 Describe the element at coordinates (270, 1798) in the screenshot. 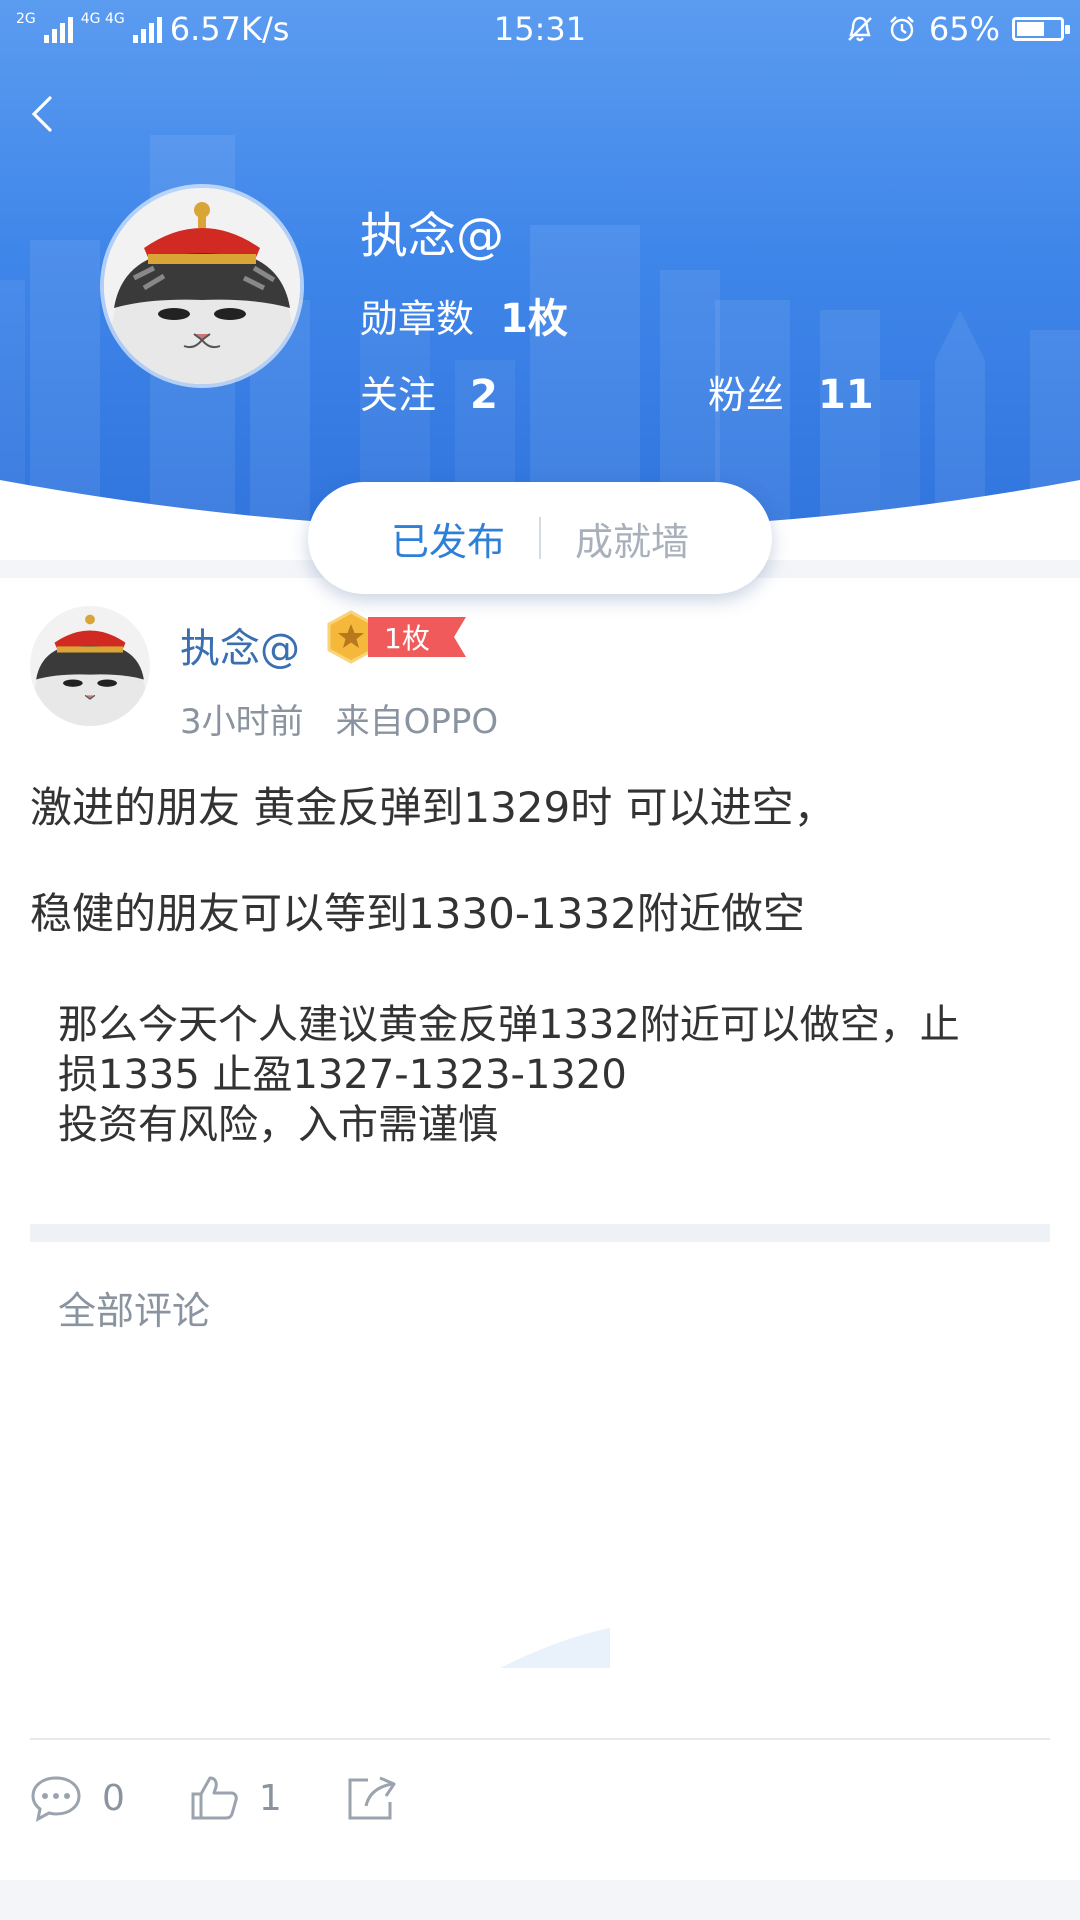

I see `like-count: 1` at that location.